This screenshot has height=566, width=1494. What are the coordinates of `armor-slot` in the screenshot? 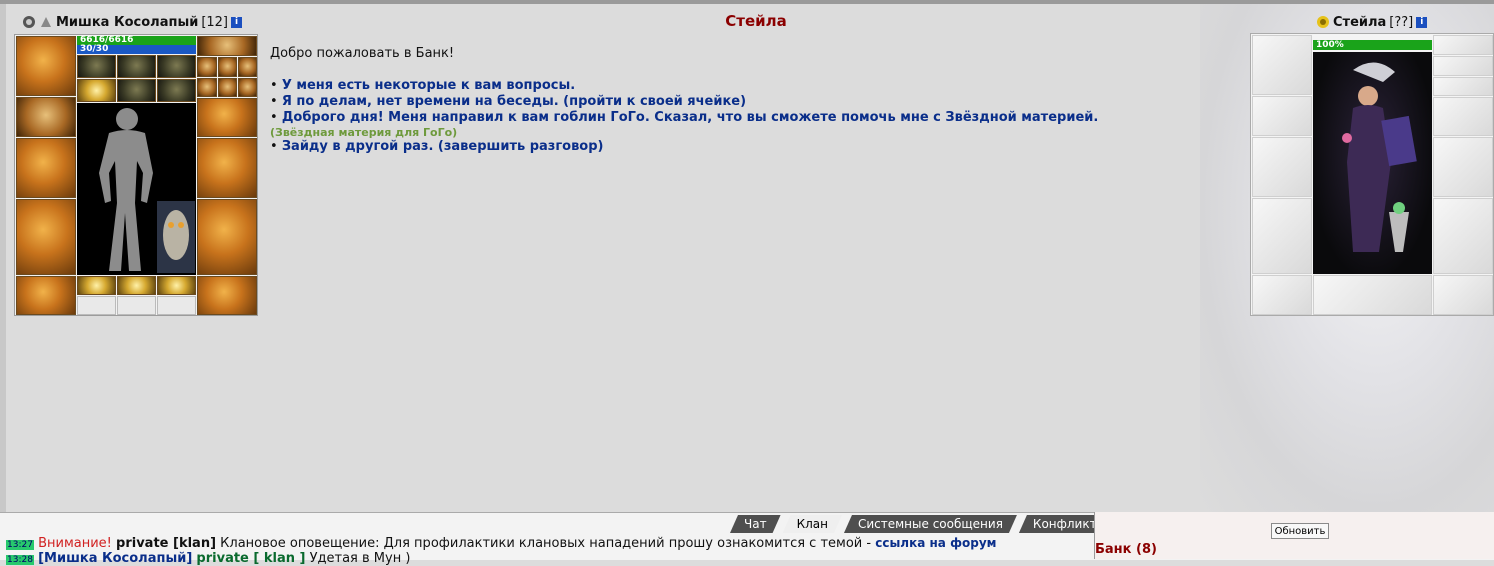 It's located at (46, 237).